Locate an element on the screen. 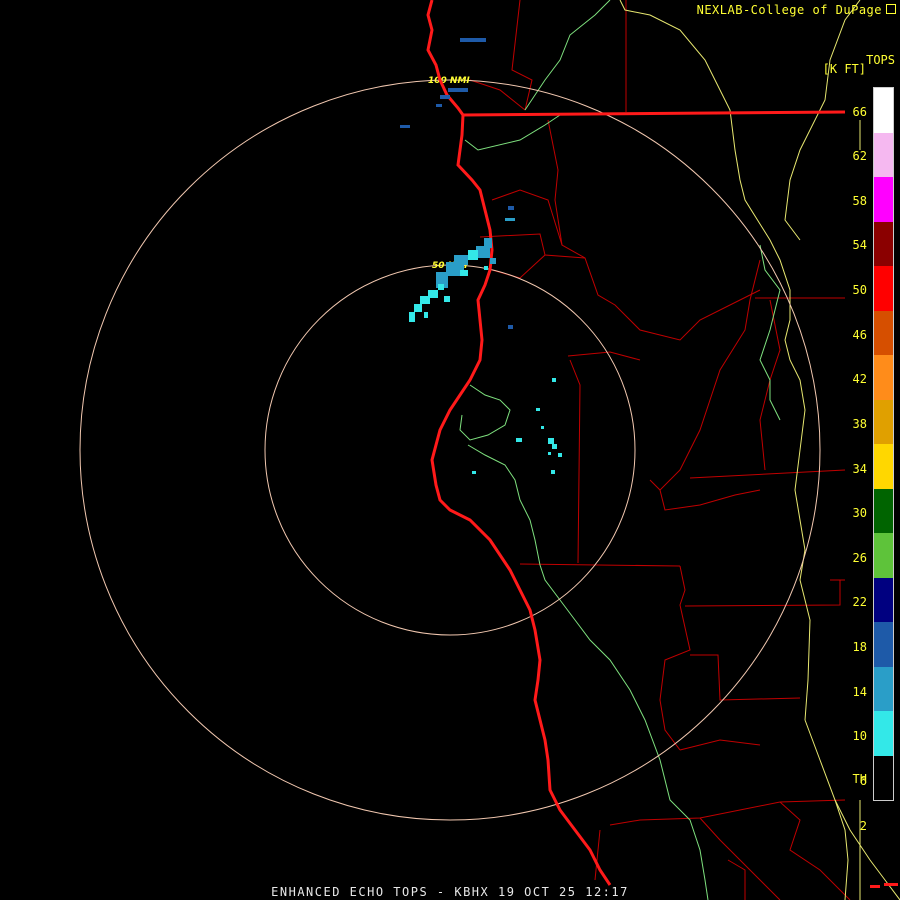  legend-tick-label: 26 is located at coordinates (859, 557).